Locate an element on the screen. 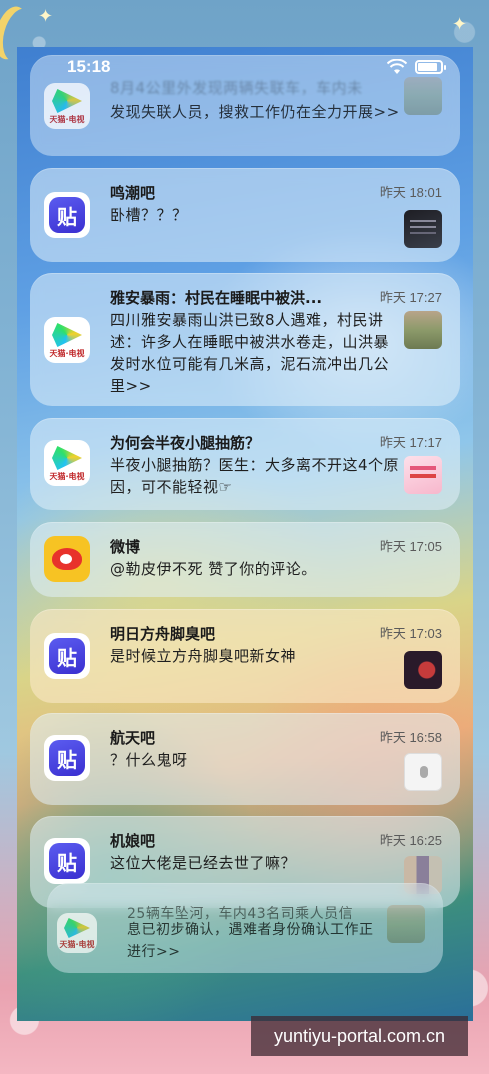 This screenshot has width=489, height=1074. notification-time: 昨天 18:01 is located at coordinates (410, 192).